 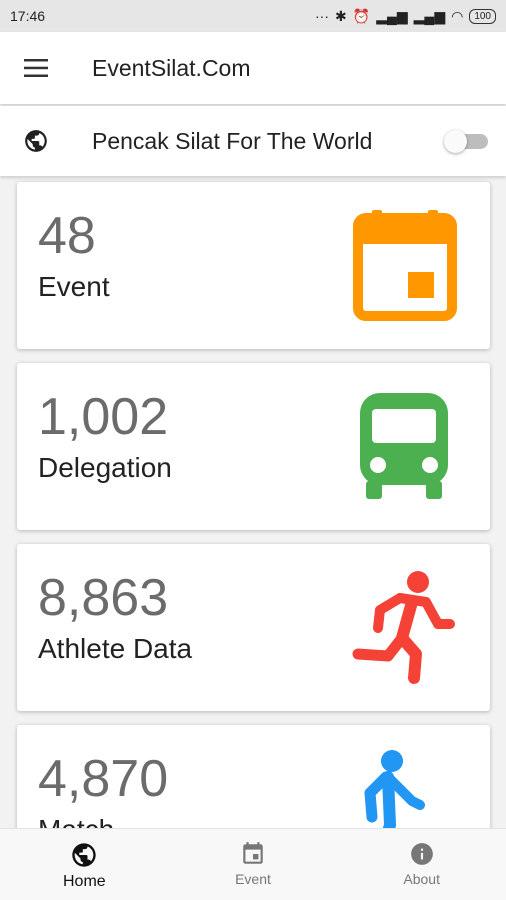 What do you see at coordinates (322, 16) in the screenshot?
I see `more-dots-icon: ···` at bounding box center [322, 16].